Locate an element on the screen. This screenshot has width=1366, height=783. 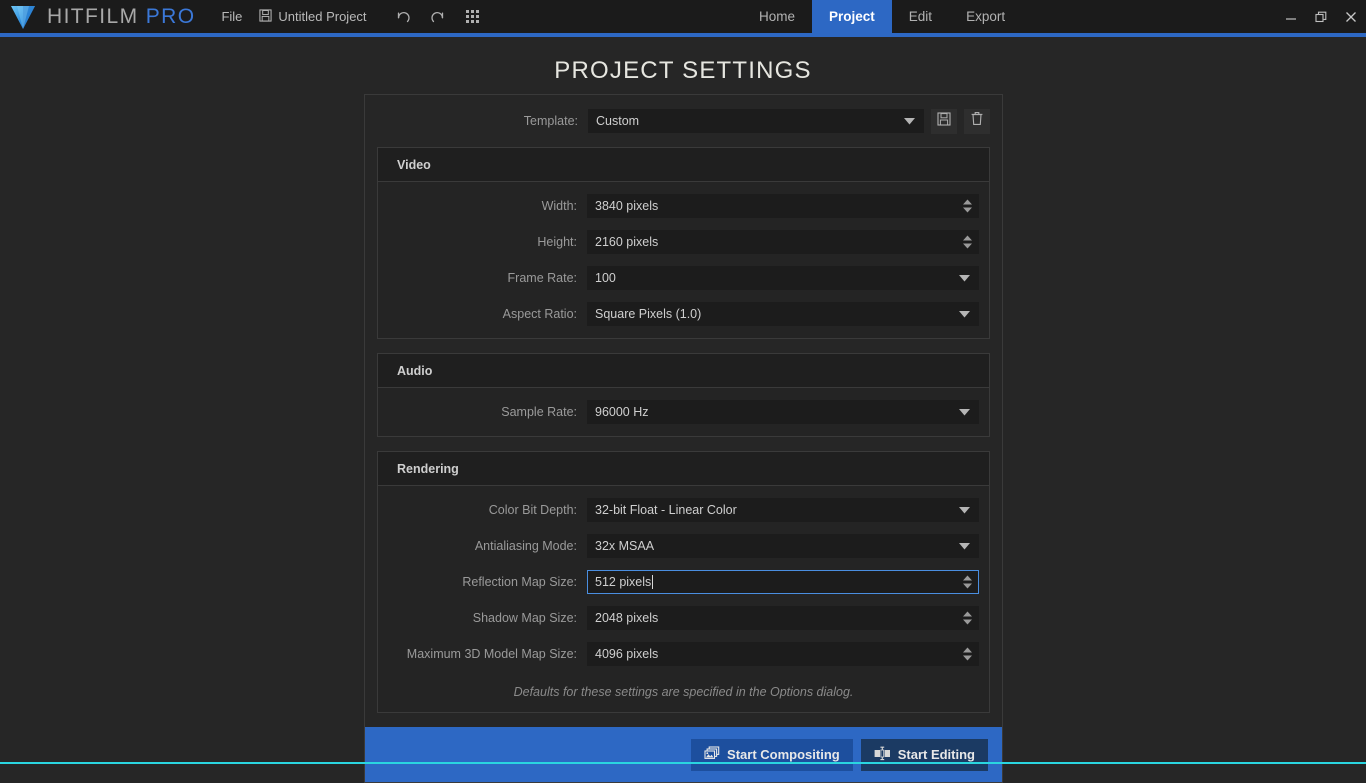
color-bit-depth-select: 32-bit Float - Linear Color is located at coordinates (783, 510).